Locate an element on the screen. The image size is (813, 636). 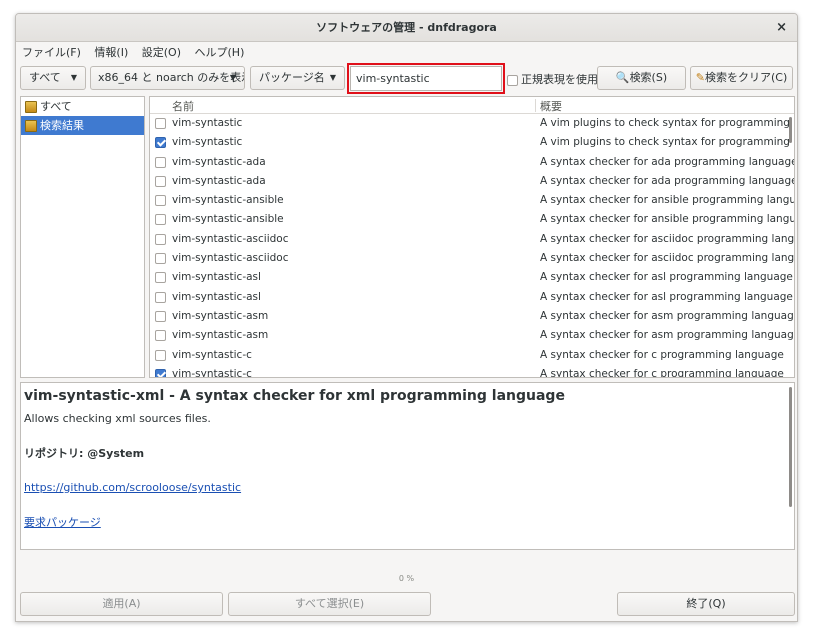
search-button: 🔍検索(S) is located at coordinates (641, 78).